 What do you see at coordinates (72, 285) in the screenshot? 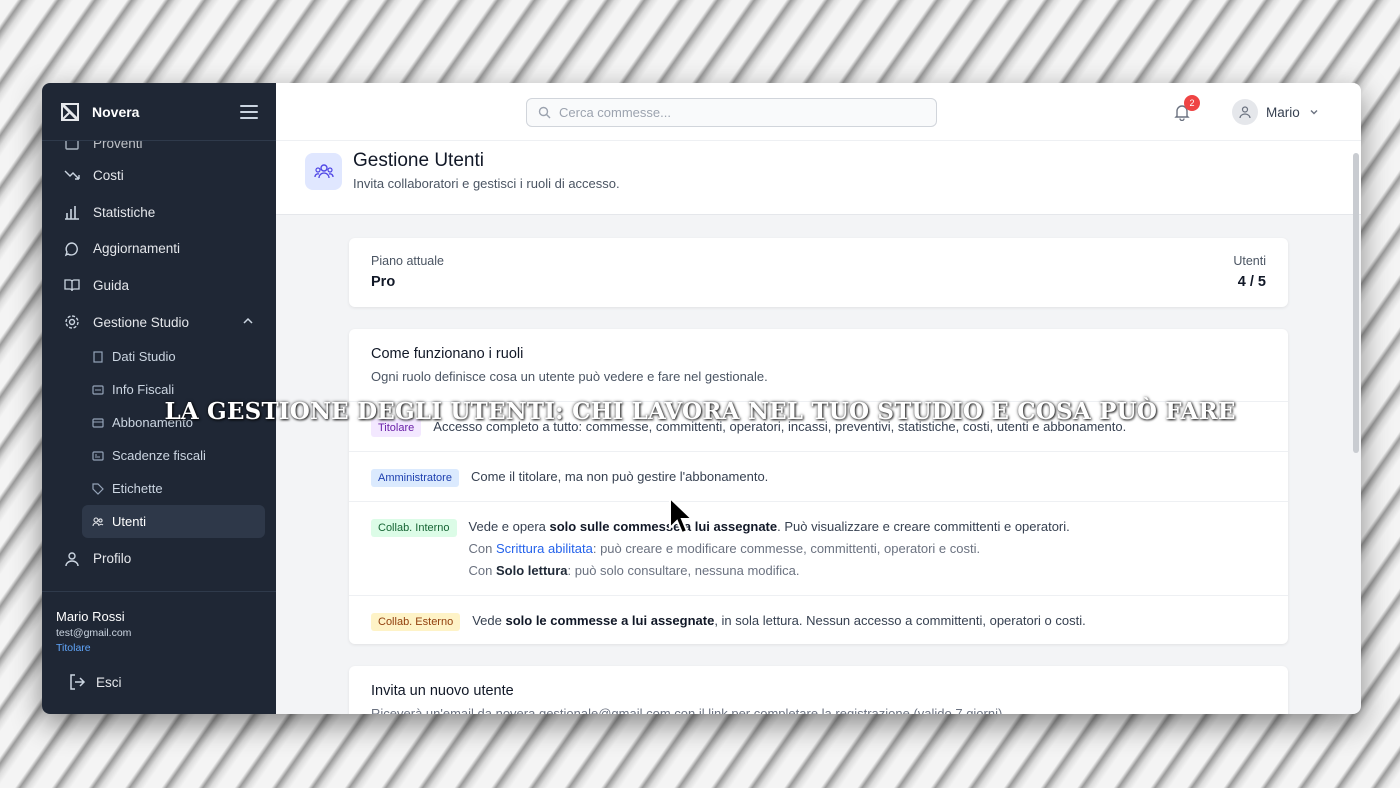
I see `book-icon` at bounding box center [72, 285].